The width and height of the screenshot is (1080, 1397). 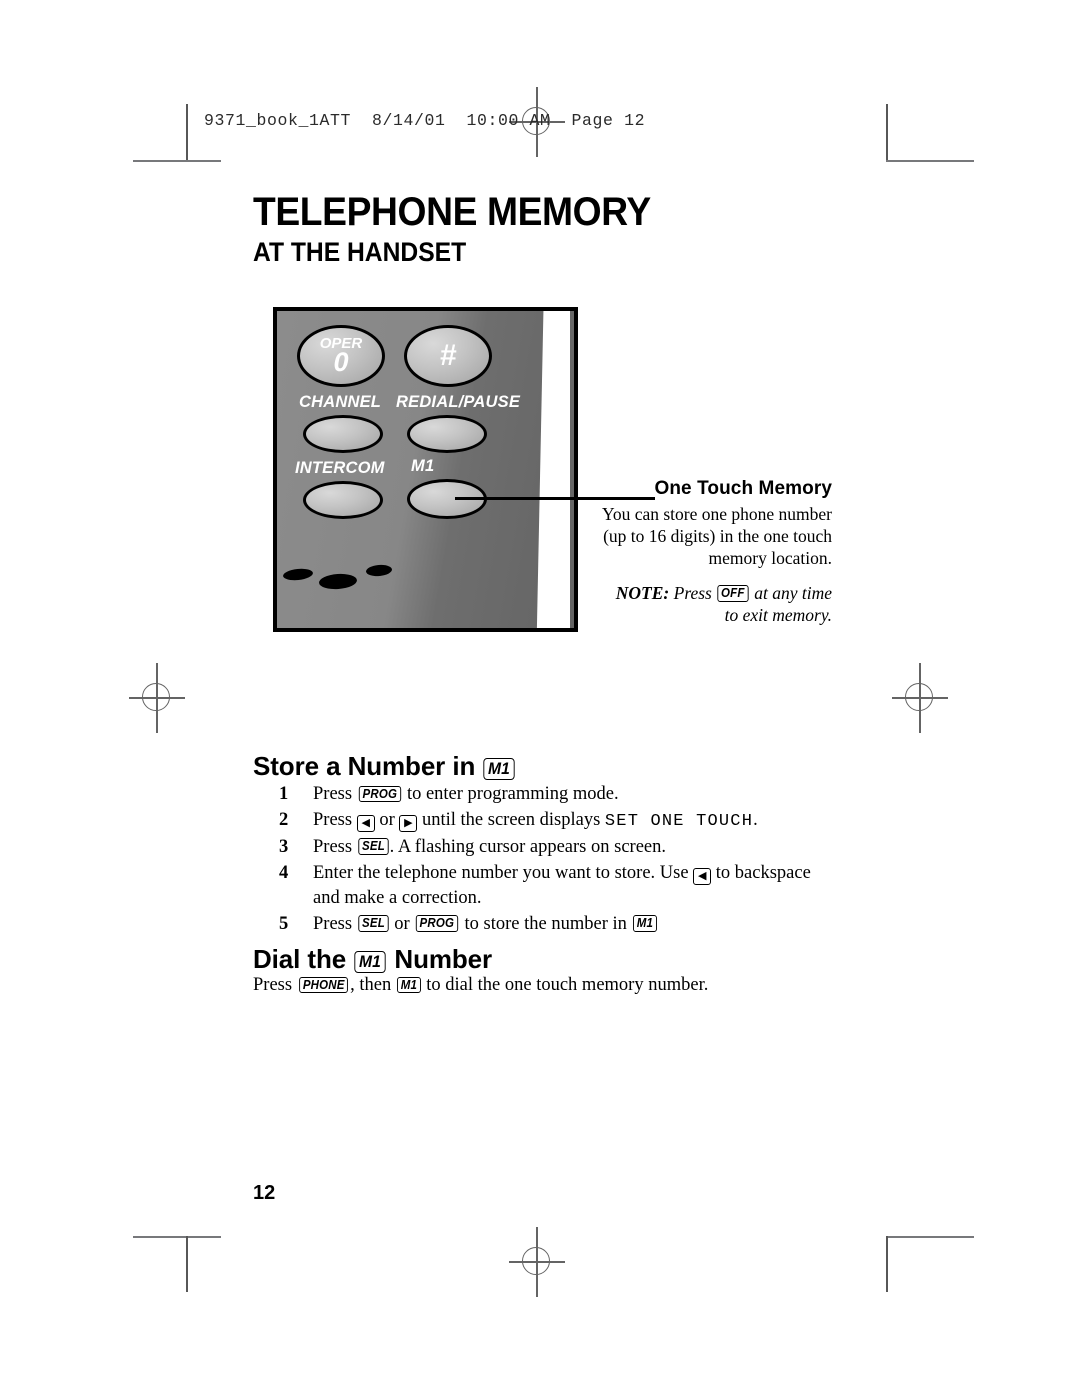 I want to click on off-keycap: OFF, so click(x=733, y=593).